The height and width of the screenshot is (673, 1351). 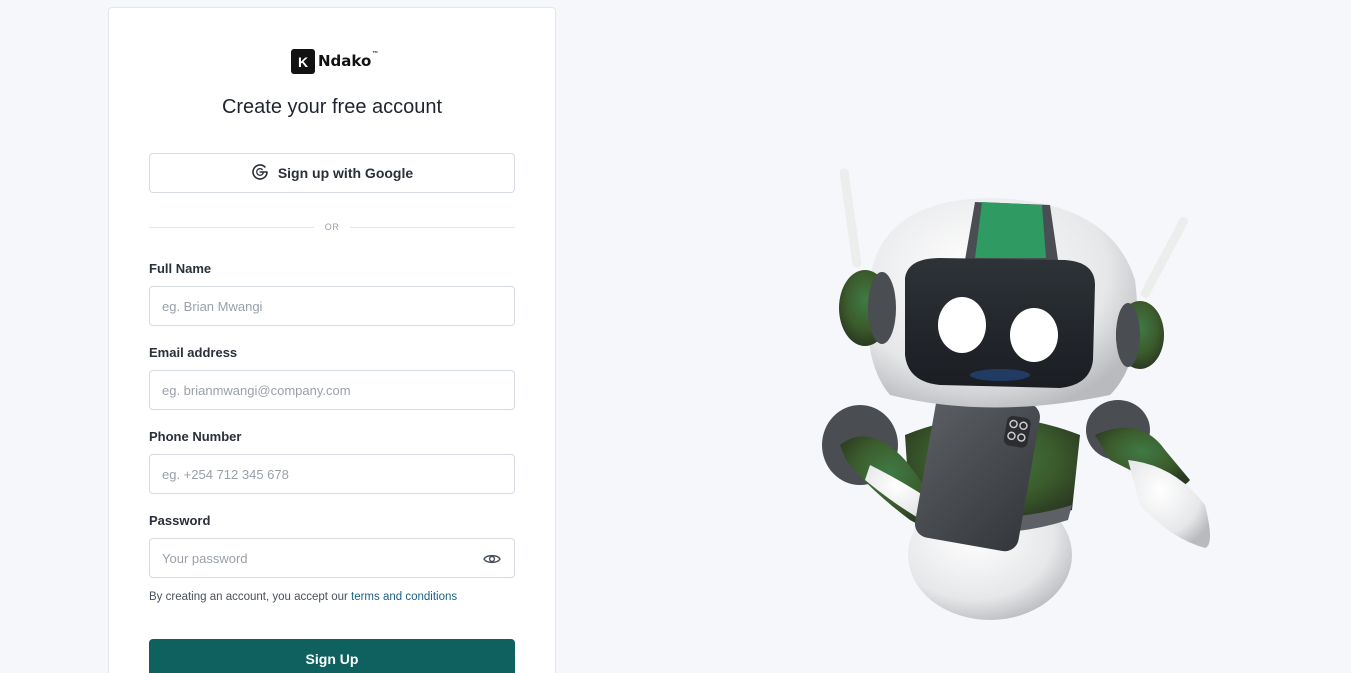 I want to click on full-name-label: Full Name, so click(x=180, y=268).